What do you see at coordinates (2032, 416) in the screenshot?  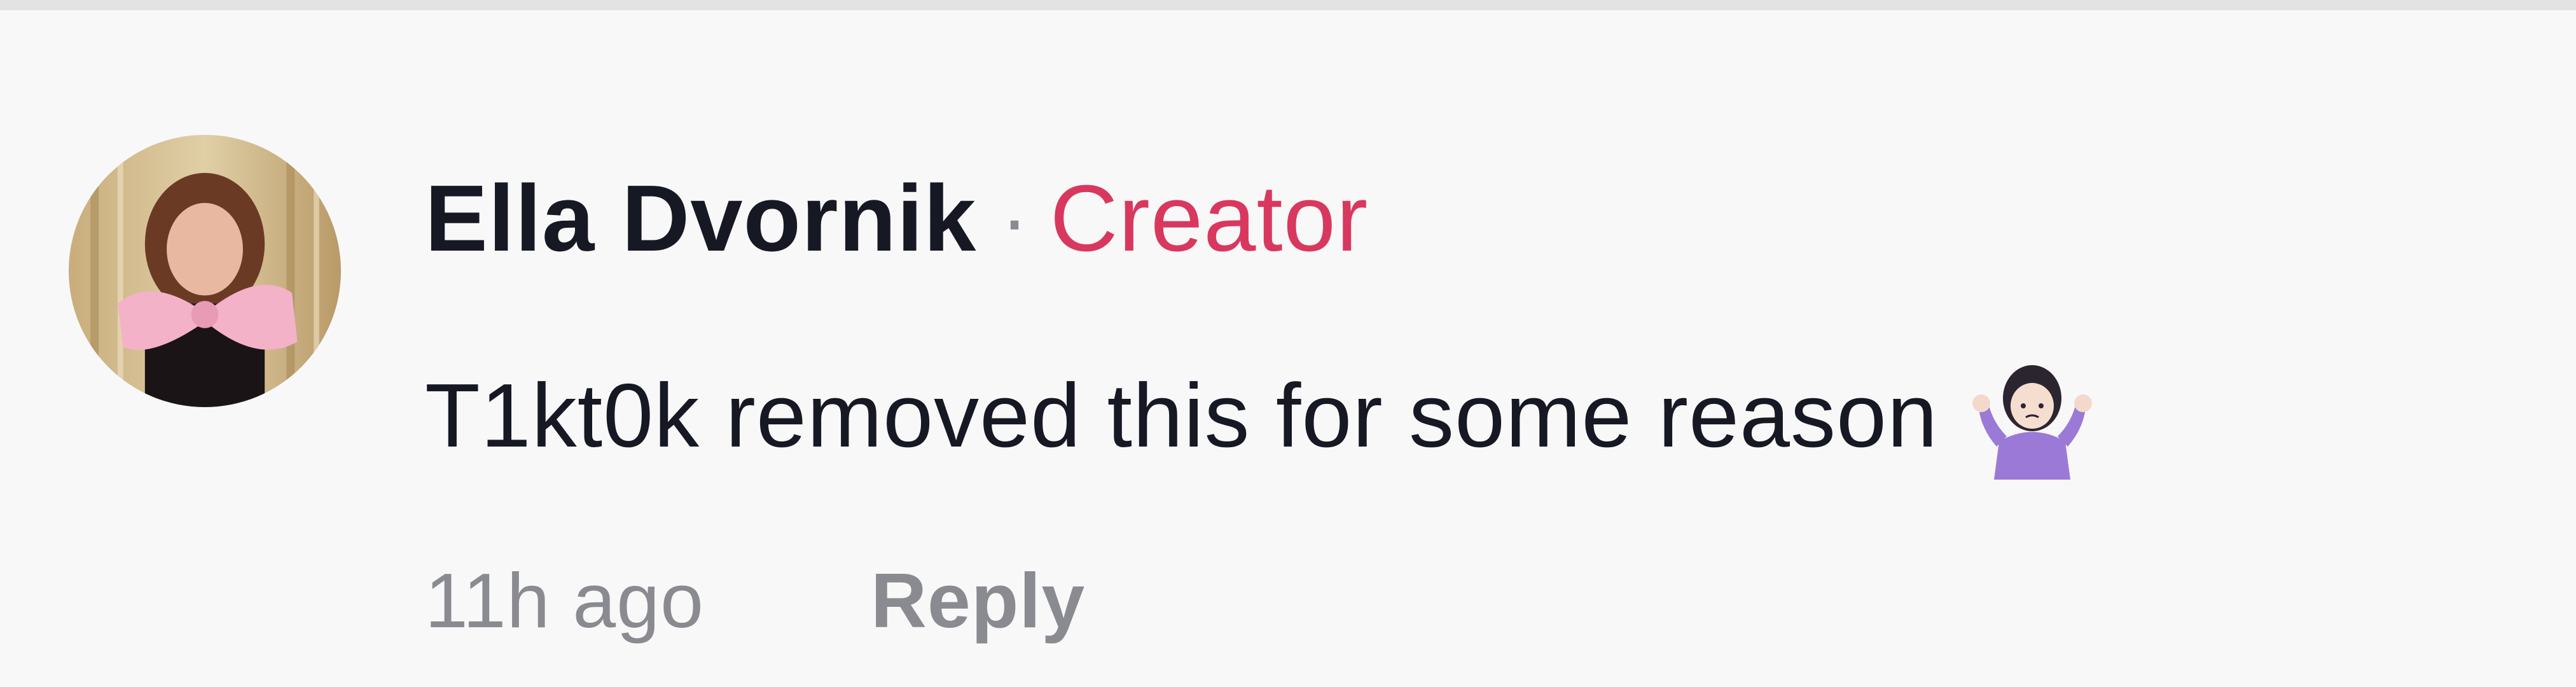 I see `shrug-emoji-icon` at bounding box center [2032, 416].